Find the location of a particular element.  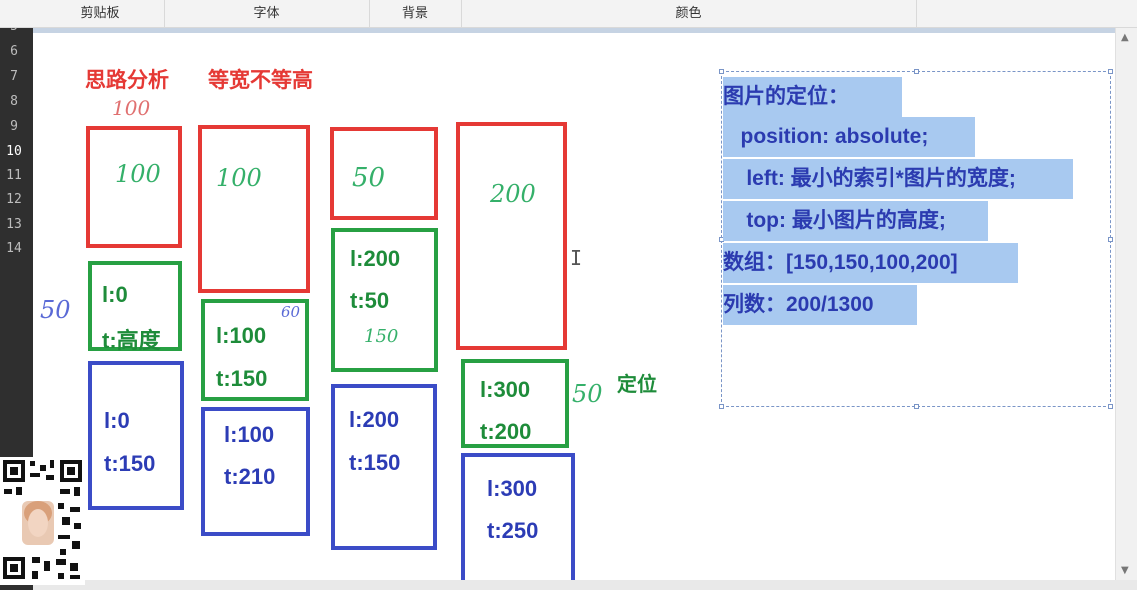

handwritten-note-red-col4: 200 is located at coordinates (513, 194).